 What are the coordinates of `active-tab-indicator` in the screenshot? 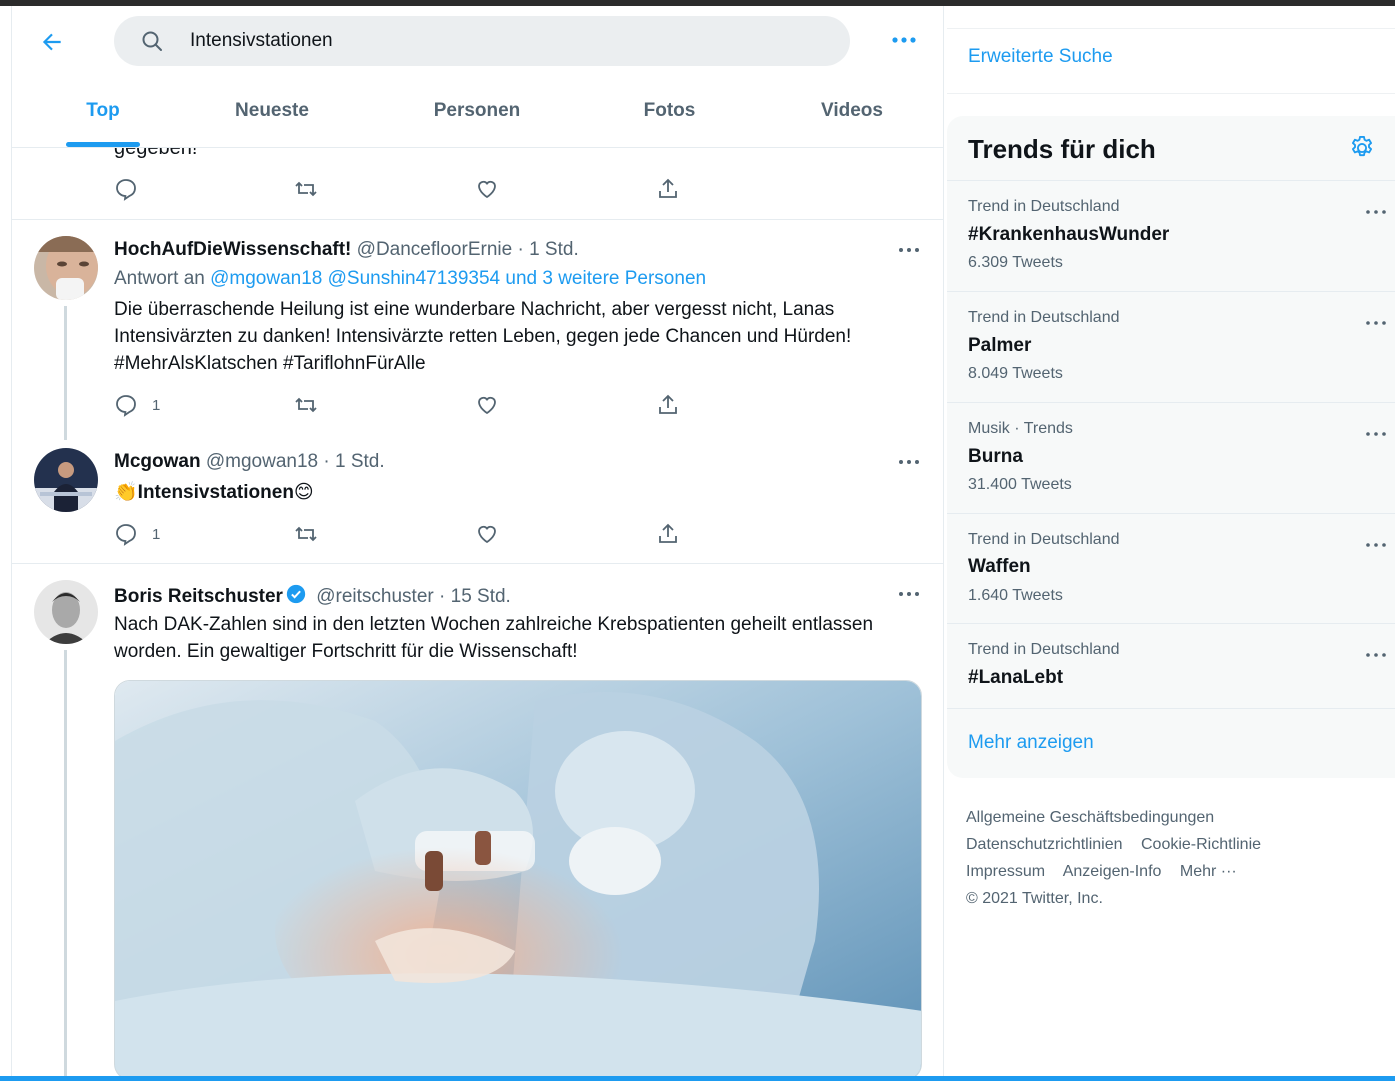 It's located at (103, 144).